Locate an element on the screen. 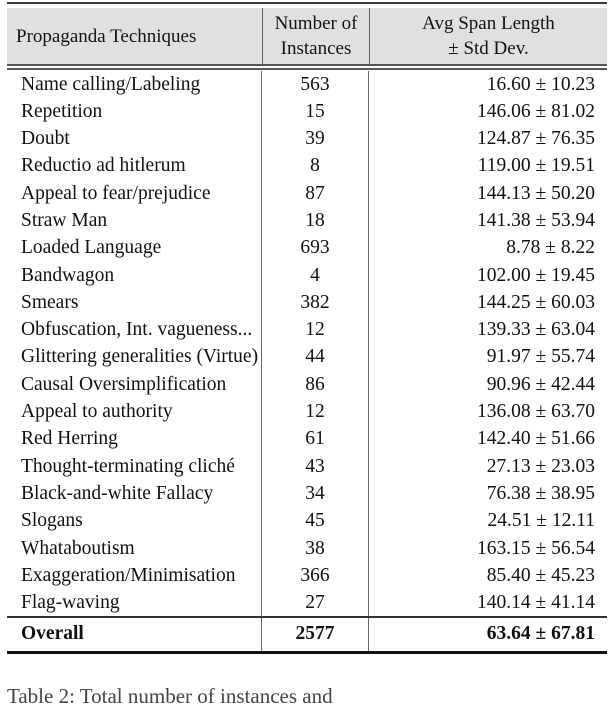 Image resolution: width=610 pixels, height=708 pixels. table-row: Doubt 39 124.87 ± 76.35 is located at coordinates (307, 139).